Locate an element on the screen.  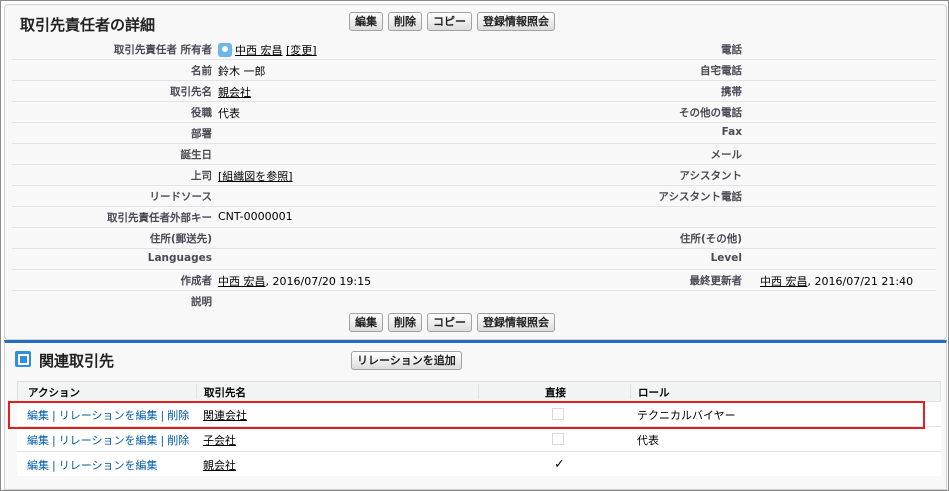
table-row: 編集 | リレーションを編集 | 削除 関連会社 テクニカルバイヤー is located at coordinates (479, 414).